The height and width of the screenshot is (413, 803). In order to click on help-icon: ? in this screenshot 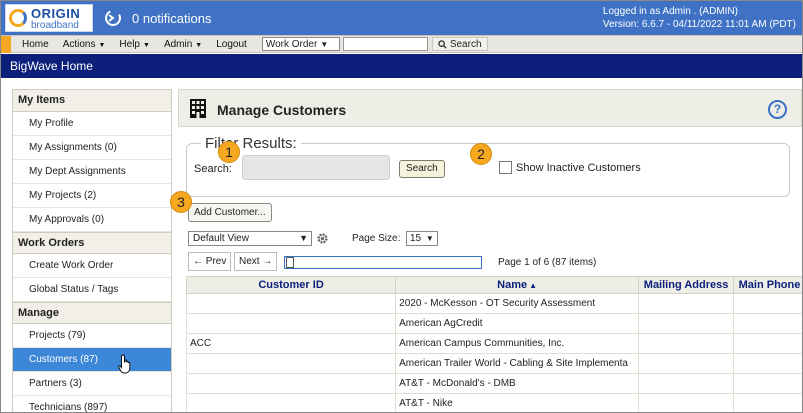, I will do `click(777, 109)`.